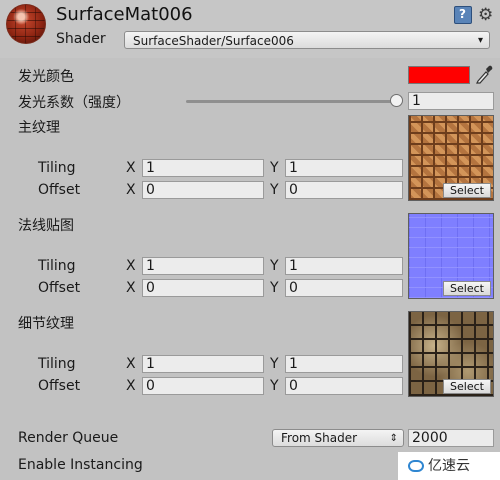 This screenshot has height=480, width=500. I want to click on detail-tiling-x-label: X, so click(131, 364).